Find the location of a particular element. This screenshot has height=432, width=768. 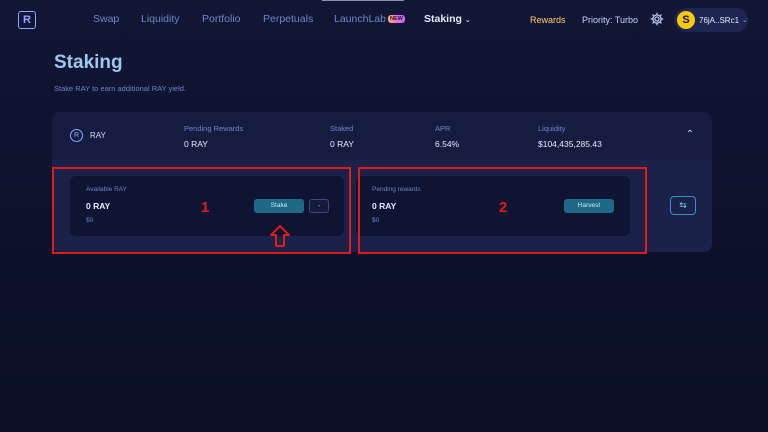

annotation-number-1: 1 is located at coordinates (205, 207).